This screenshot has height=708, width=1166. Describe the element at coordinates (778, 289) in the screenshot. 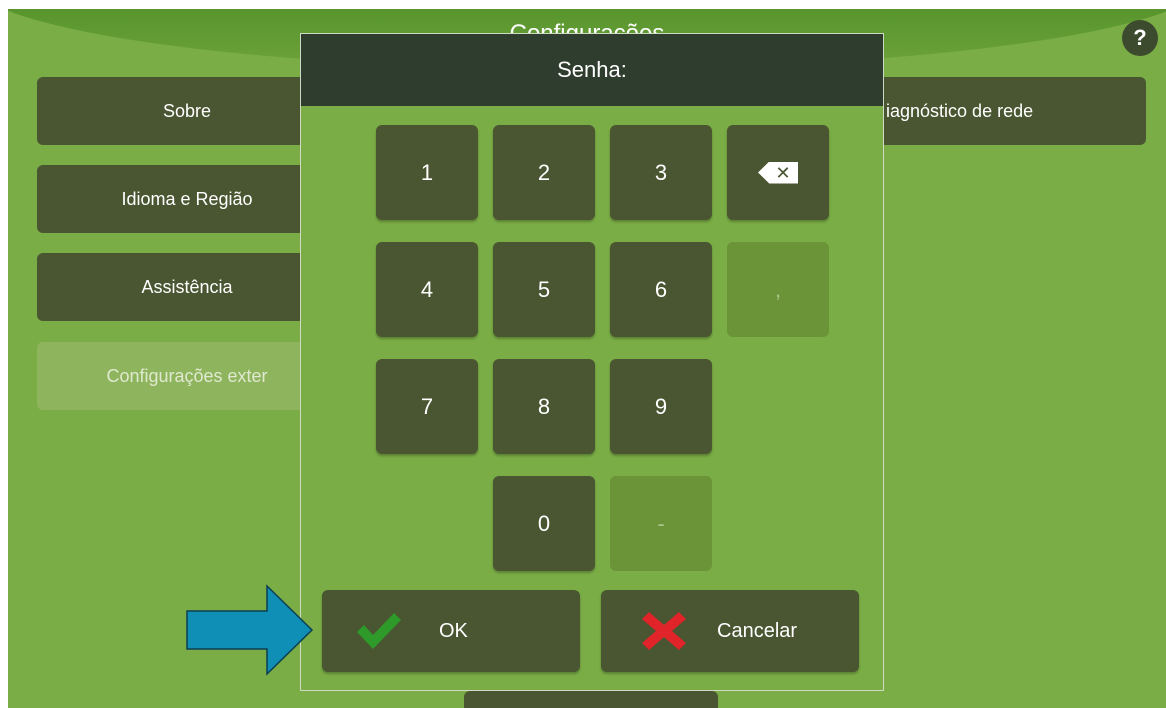

I see `comma-key: ,` at that location.